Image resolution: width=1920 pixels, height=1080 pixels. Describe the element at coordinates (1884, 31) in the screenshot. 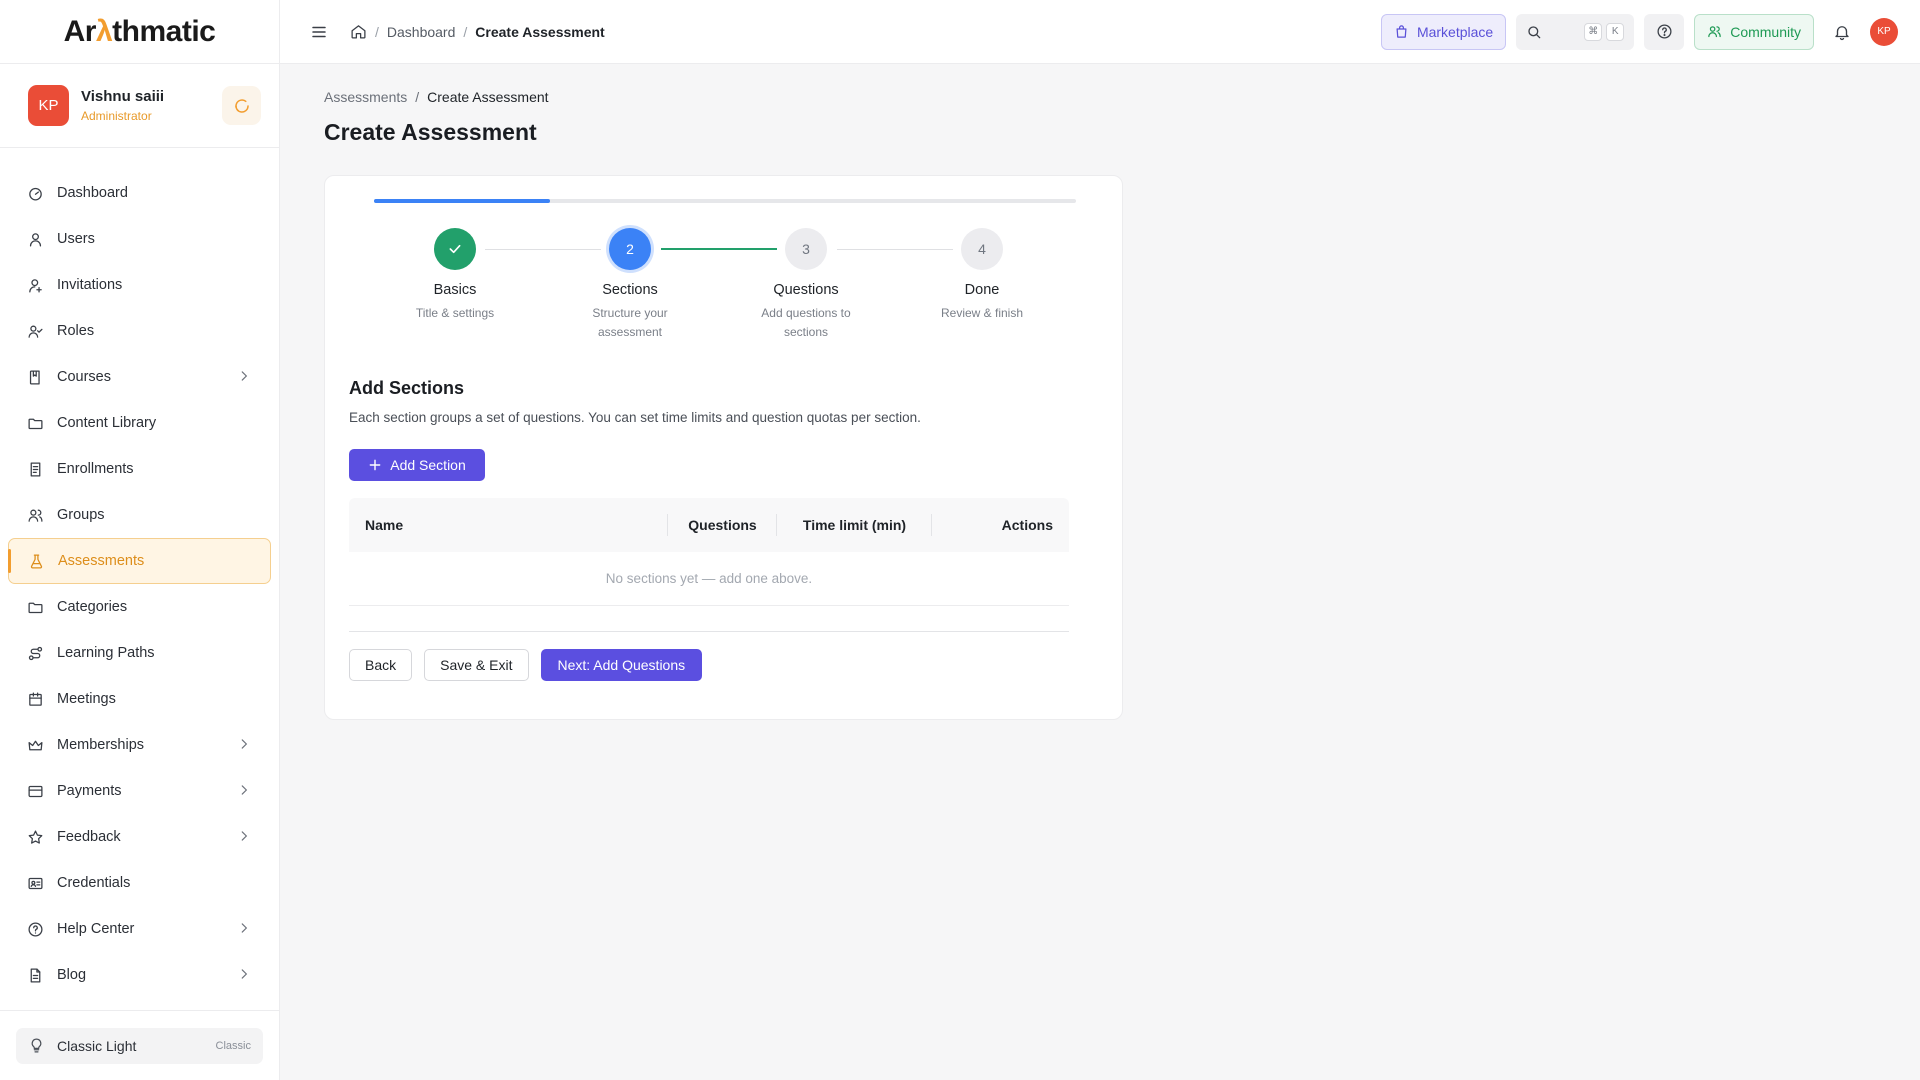

I see `profile-avatar: KP` at that location.